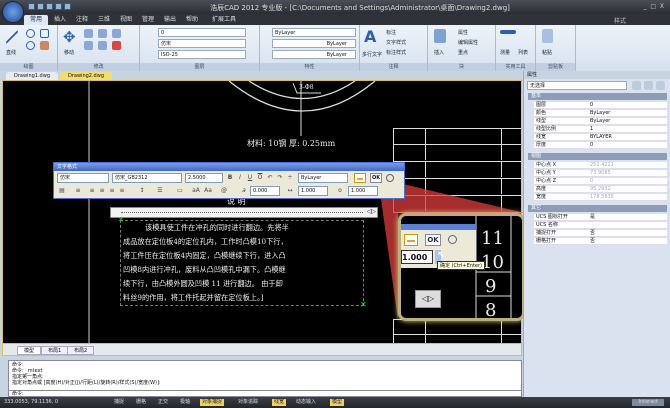 This screenshot has height=408, width=670. What do you see at coordinates (597, 208) in the screenshot?
I see `section-header-2: 其它` at bounding box center [597, 208].